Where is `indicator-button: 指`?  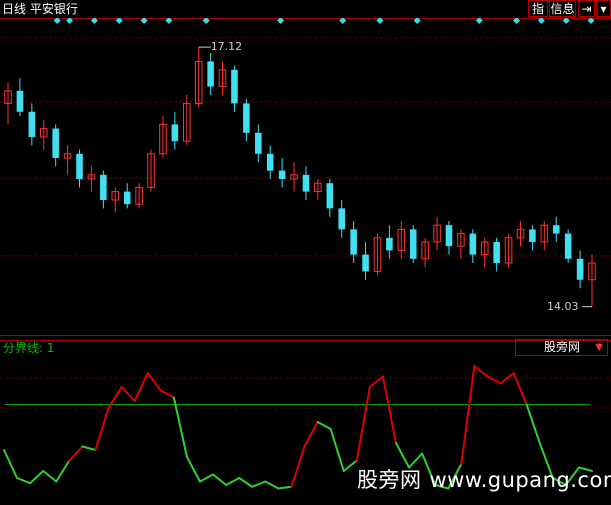
indicator-button: 指 is located at coordinates (538, 8).